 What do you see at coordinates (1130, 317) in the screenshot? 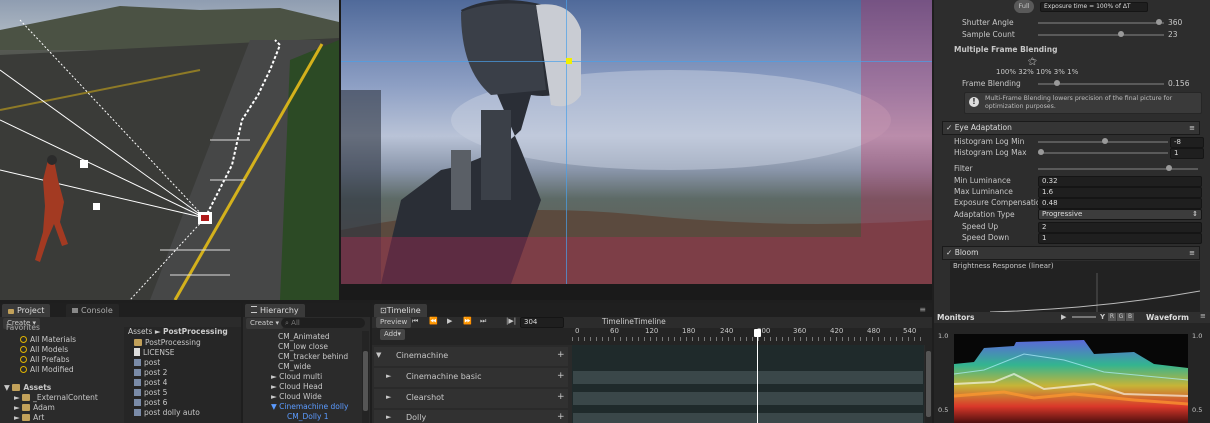
I see `channel-b: B` at bounding box center [1130, 317].